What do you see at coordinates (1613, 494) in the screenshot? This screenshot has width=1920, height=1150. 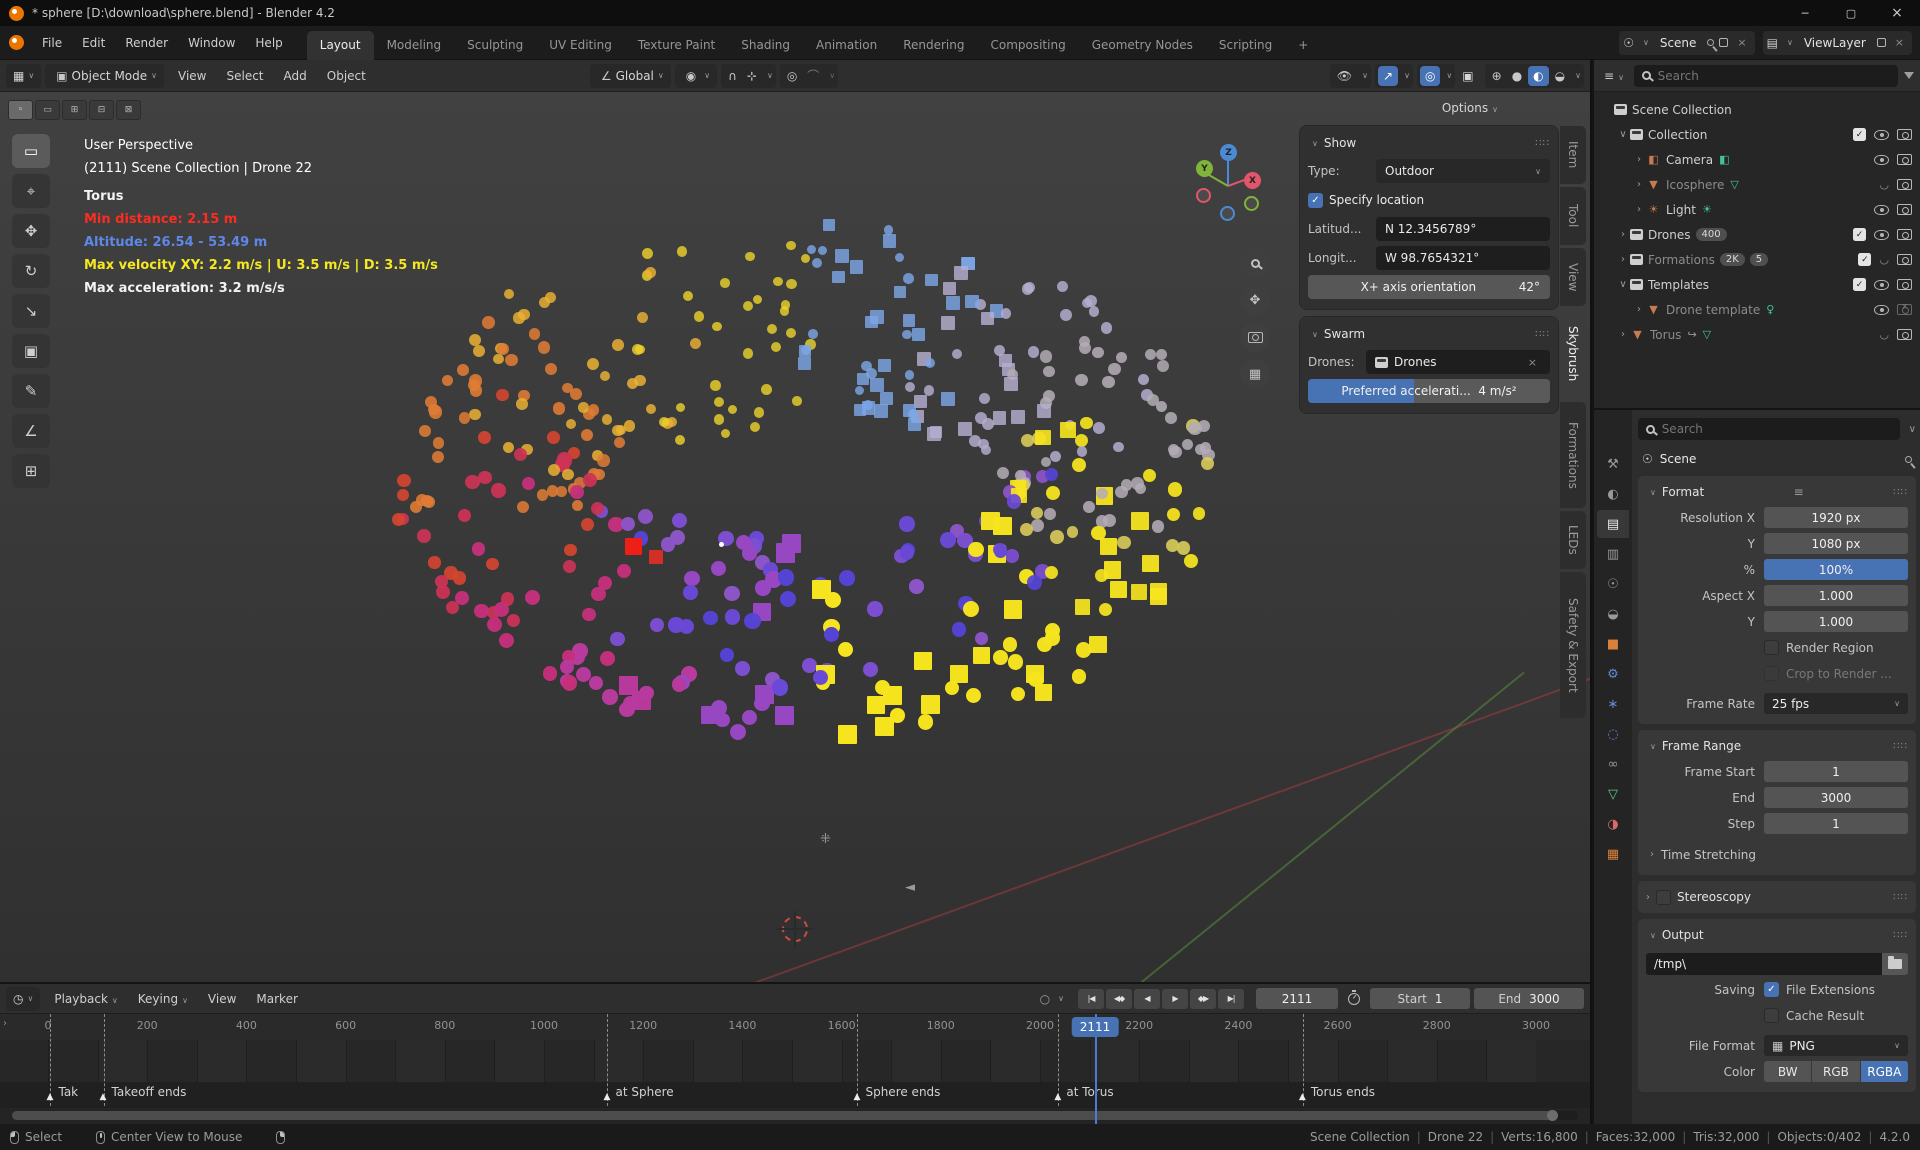 I see `properties-tab-render: ◐` at bounding box center [1613, 494].